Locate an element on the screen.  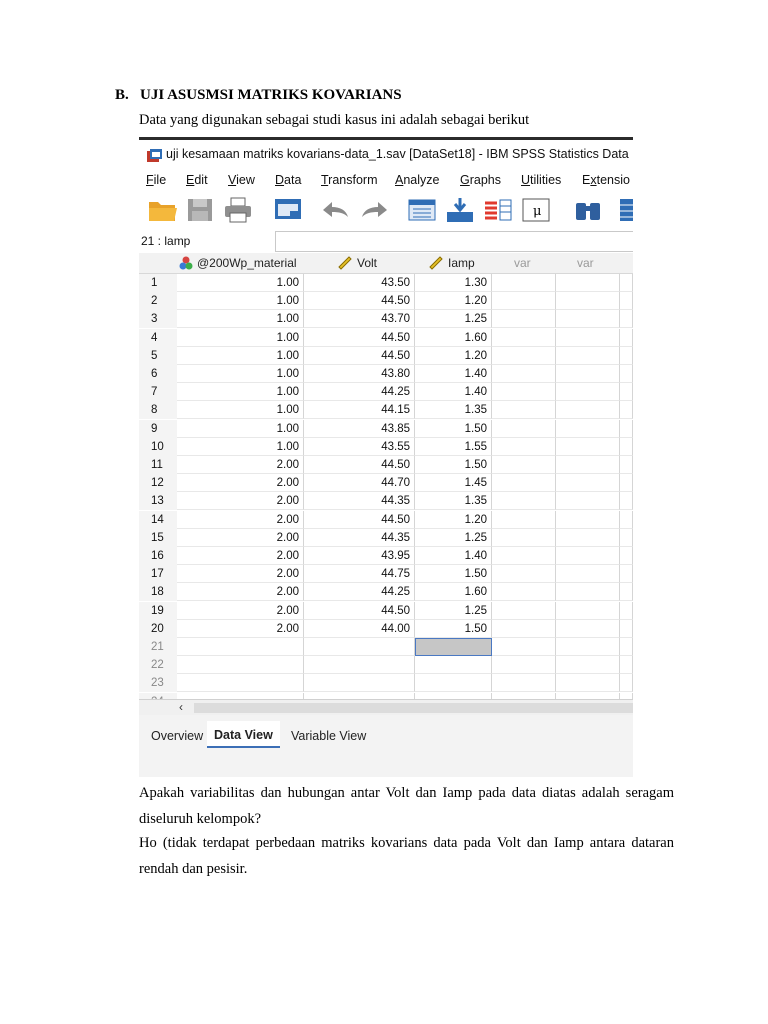
scroll-left-icon: ‹ is located at coordinates (181, 707).